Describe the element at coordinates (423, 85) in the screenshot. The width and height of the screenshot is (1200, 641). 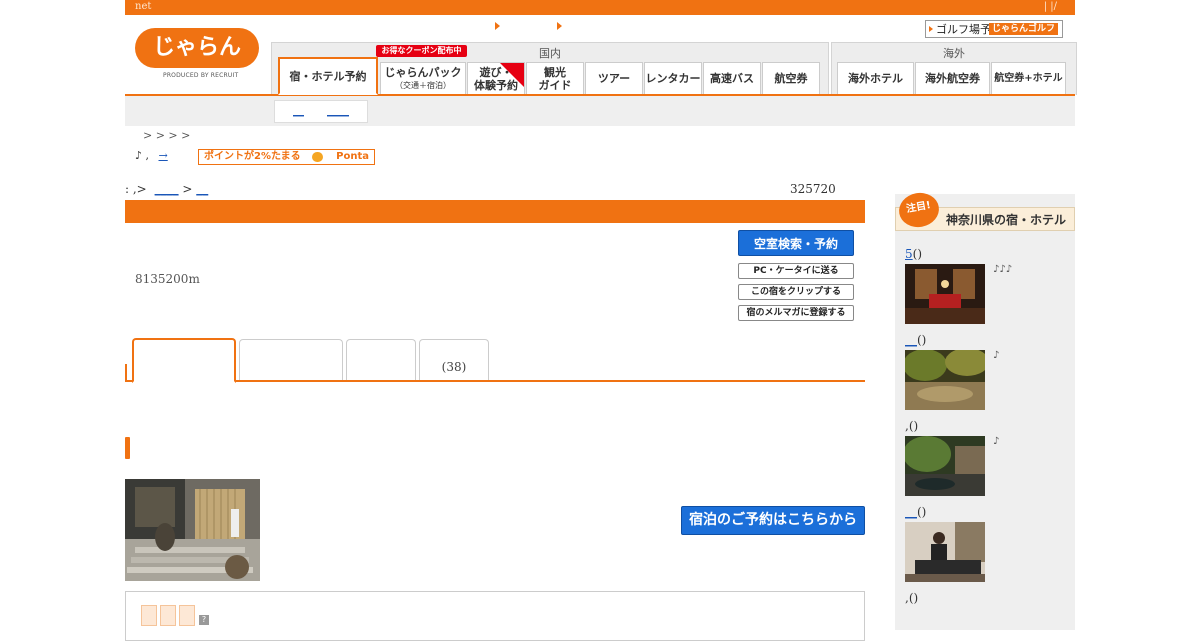
I see `nav-tab-sublabel: （交通＋宿泊）` at that location.